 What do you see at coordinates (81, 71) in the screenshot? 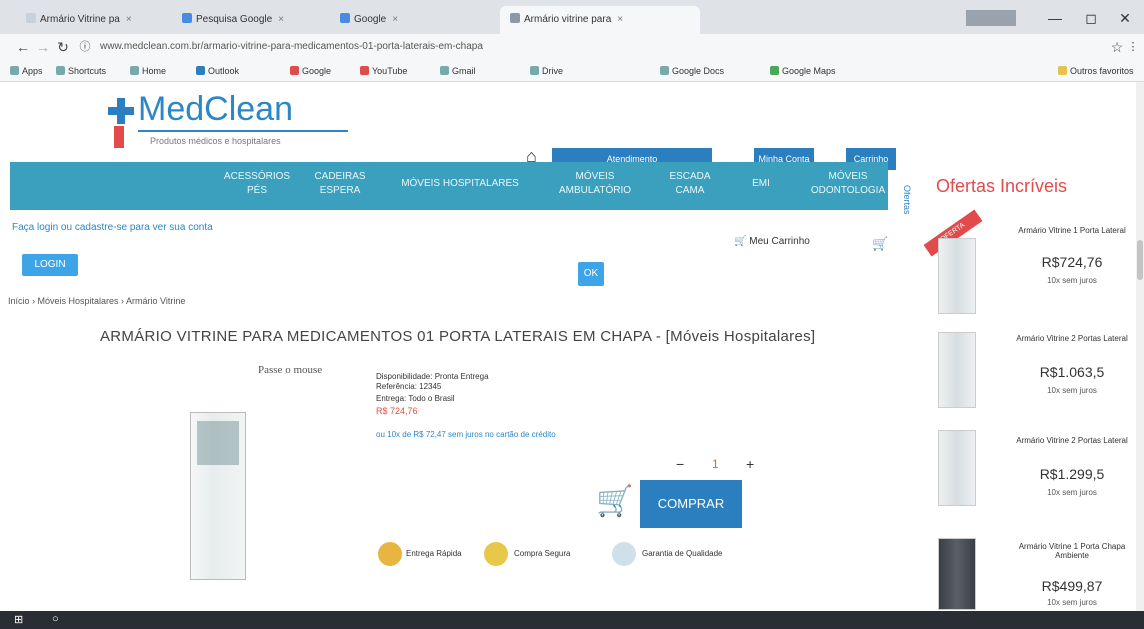
I see `bookmark-shortcuts: Shortcuts` at bounding box center [81, 71].